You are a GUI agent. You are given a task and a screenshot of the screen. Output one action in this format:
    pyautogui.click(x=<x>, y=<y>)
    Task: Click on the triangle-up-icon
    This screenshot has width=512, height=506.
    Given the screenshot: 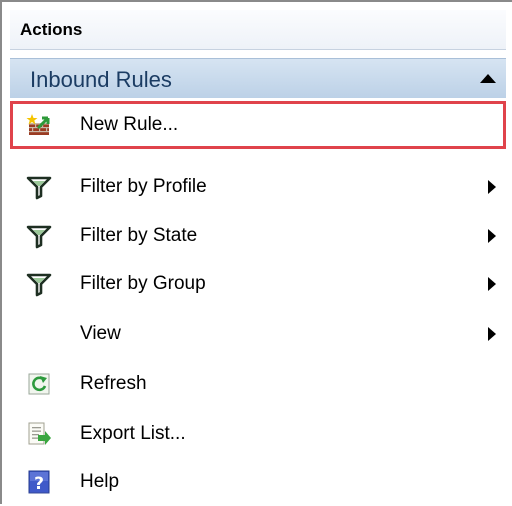 What is the action you would take?
    pyautogui.click(x=488, y=78)
    